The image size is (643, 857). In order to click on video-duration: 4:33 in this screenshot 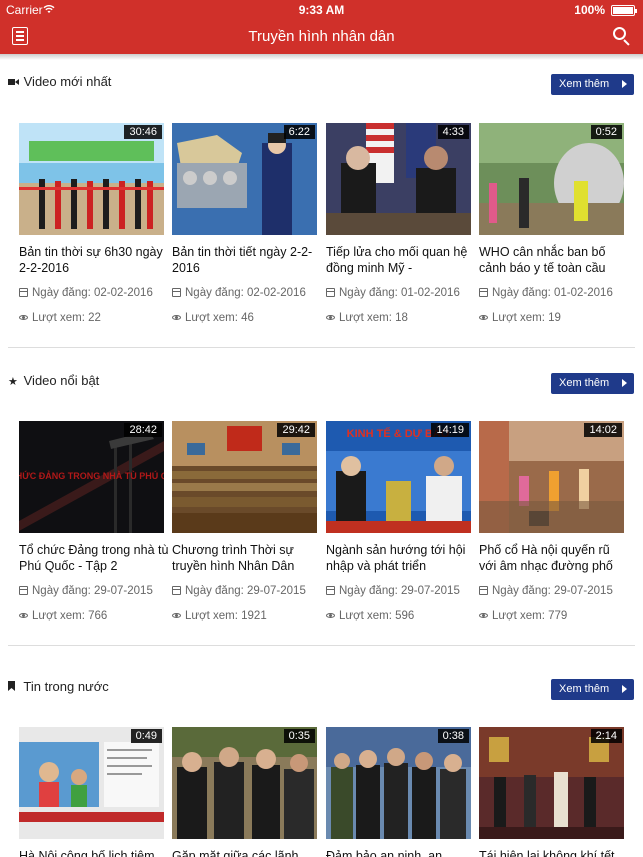, I will do `click(453, 132)`.